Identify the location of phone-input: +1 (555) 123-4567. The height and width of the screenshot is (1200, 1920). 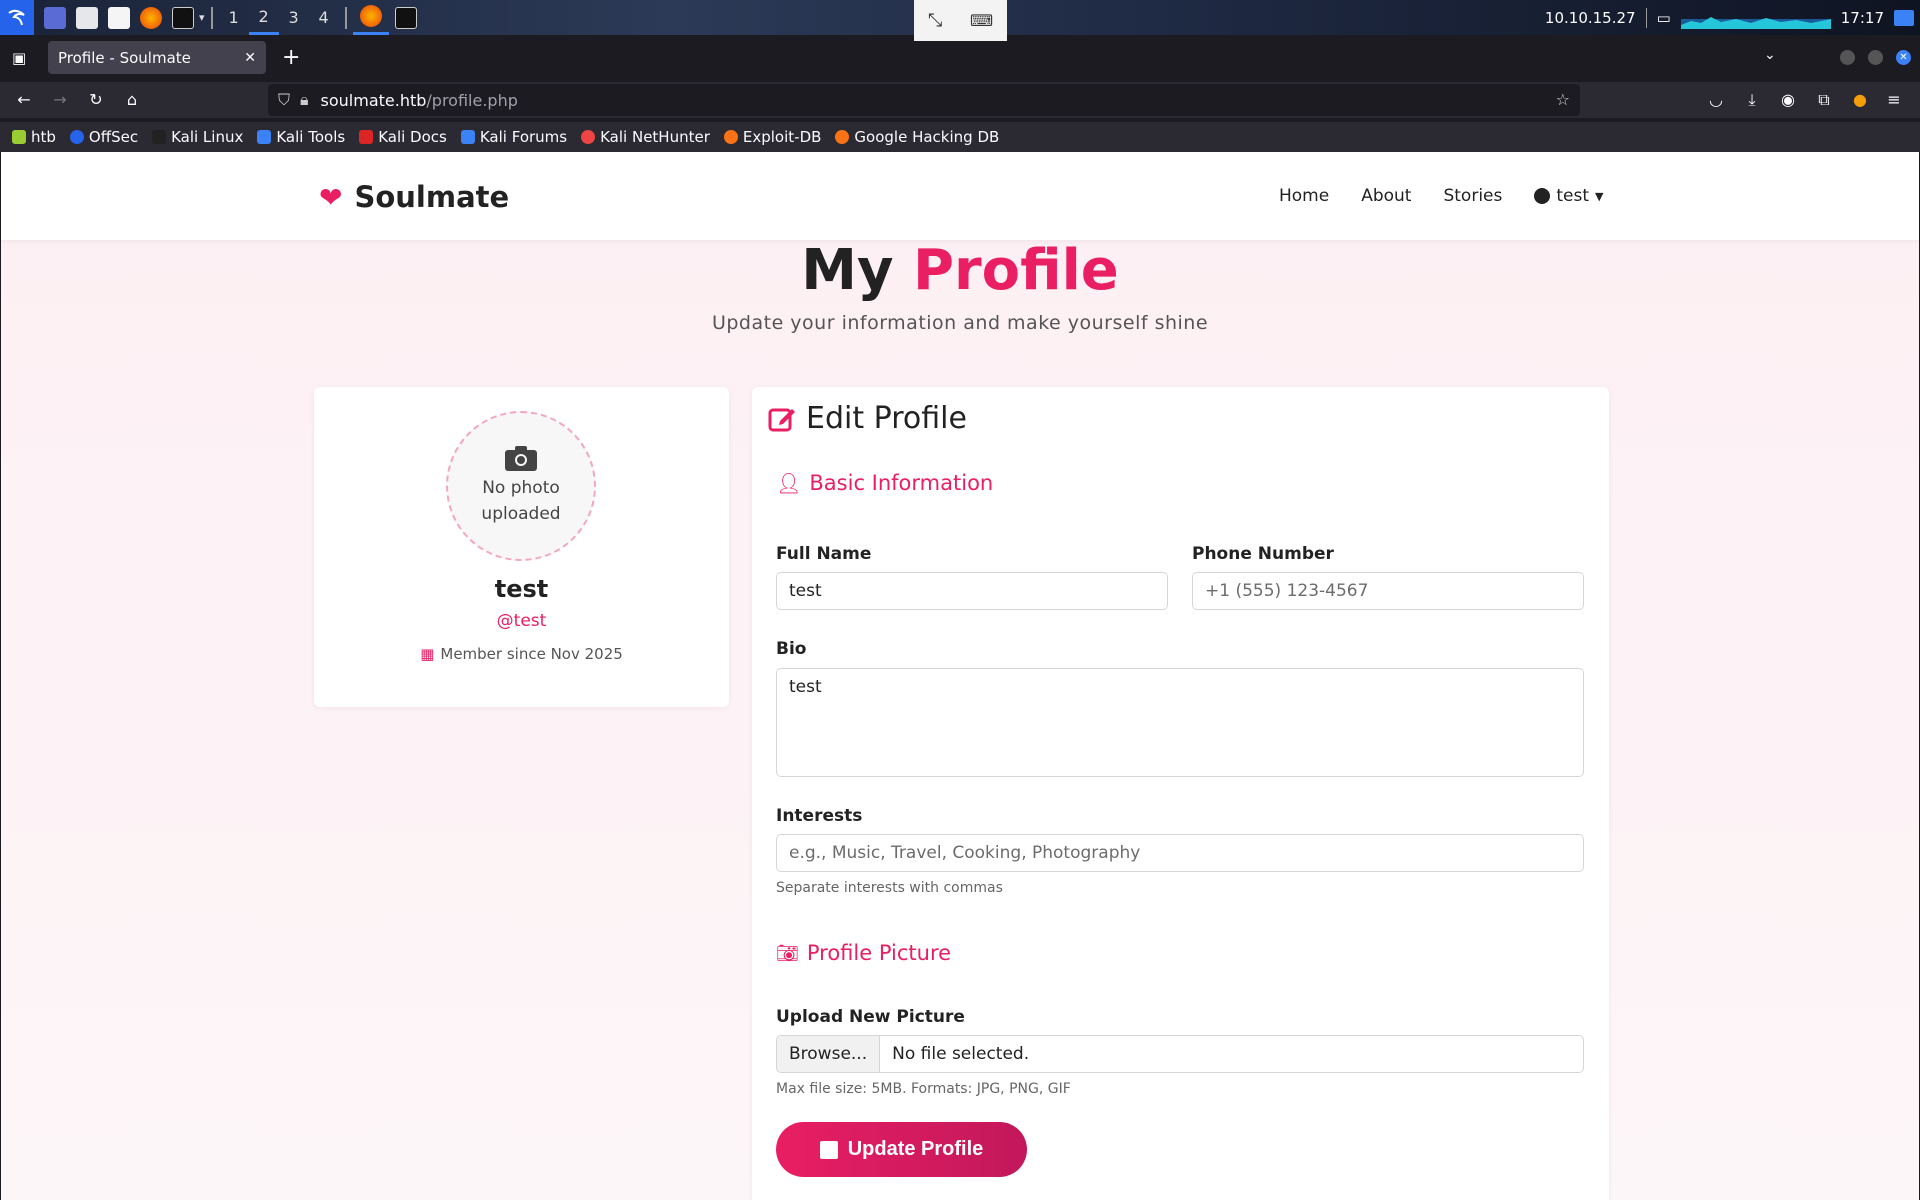
(1388, 591).